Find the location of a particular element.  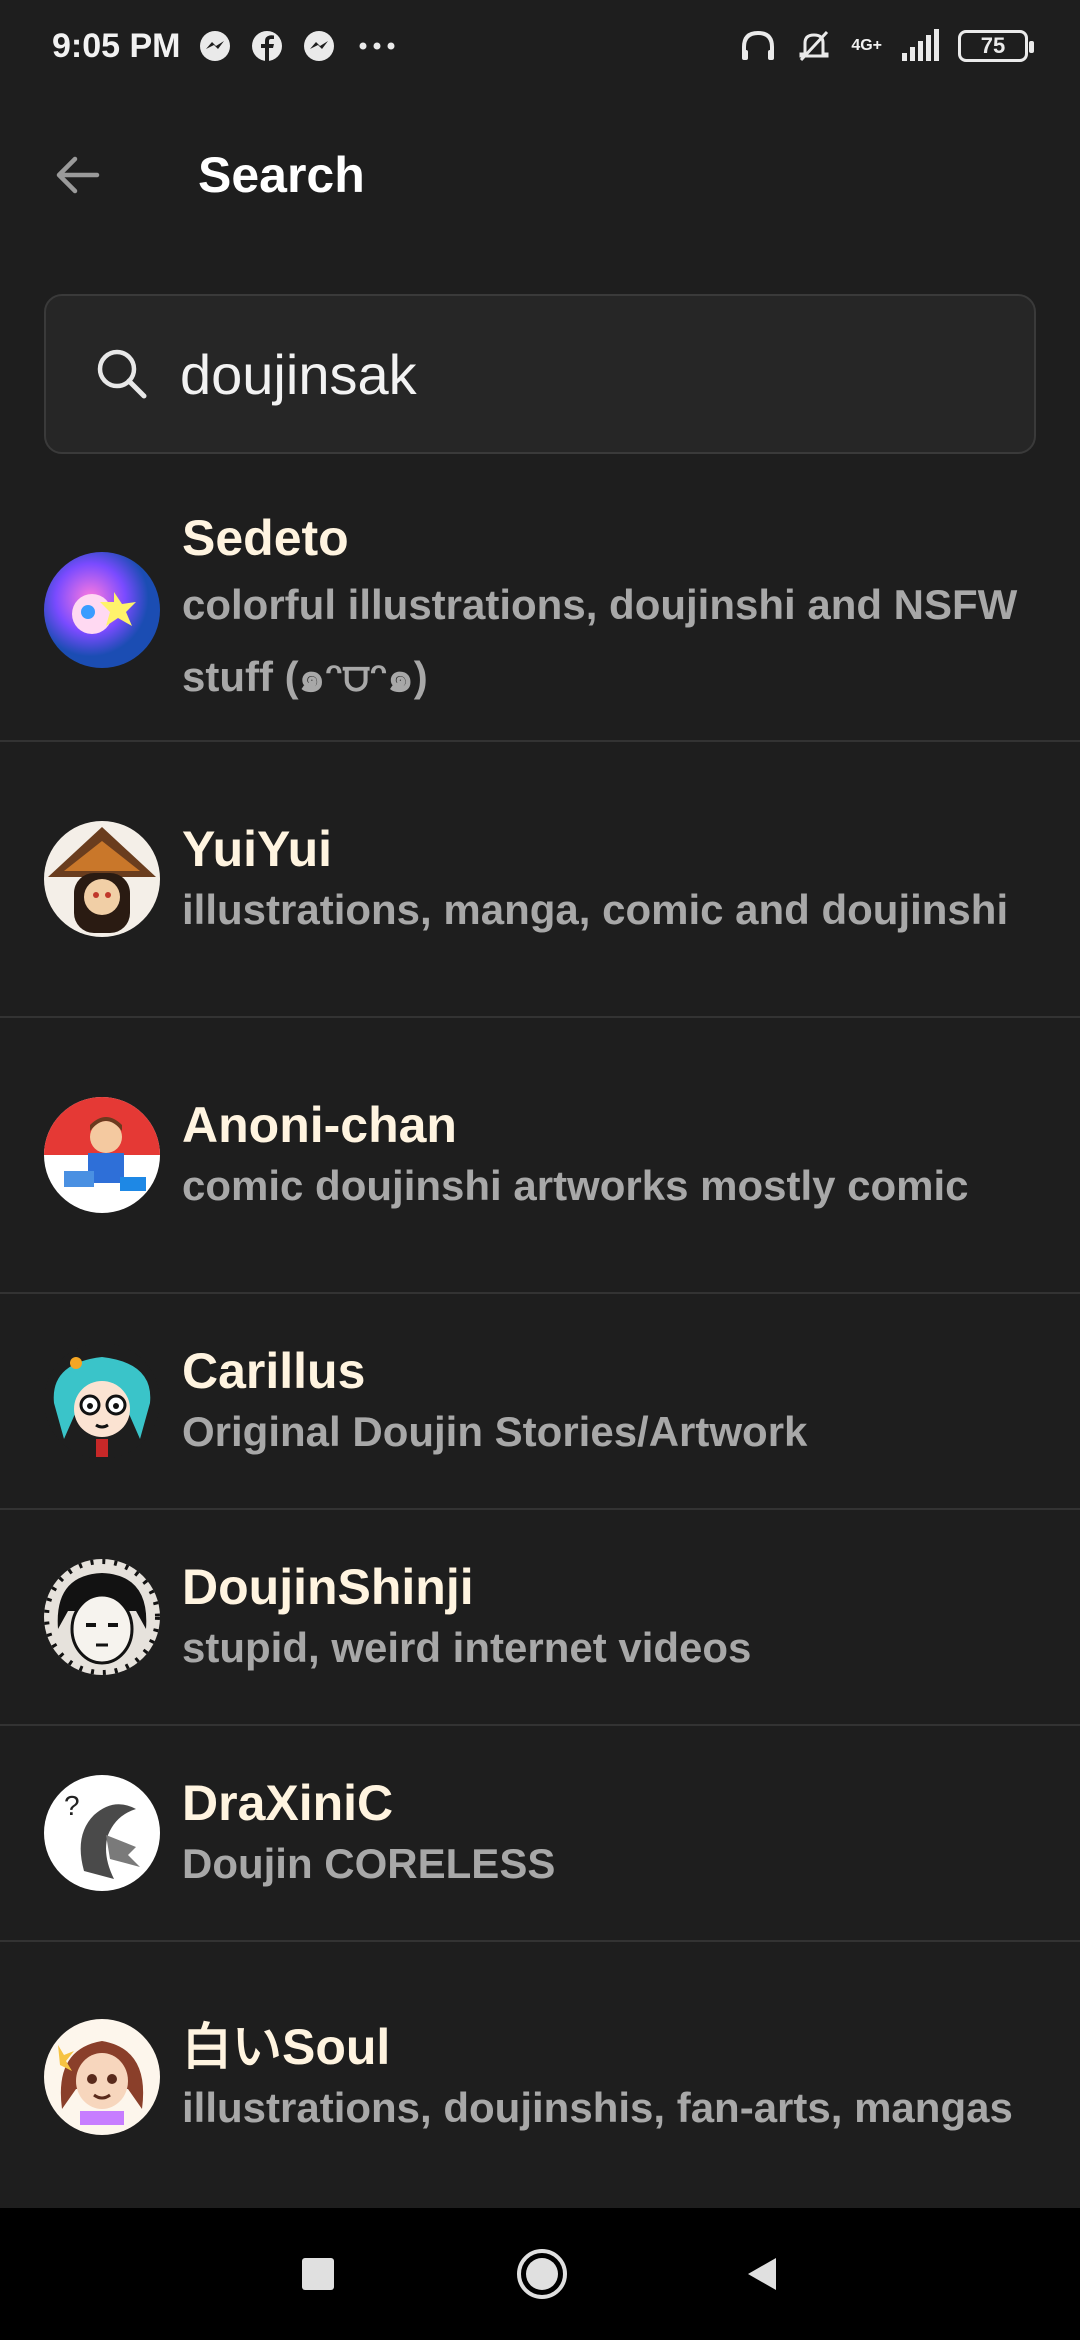

recents-button is located at coordinates (318, 2274).